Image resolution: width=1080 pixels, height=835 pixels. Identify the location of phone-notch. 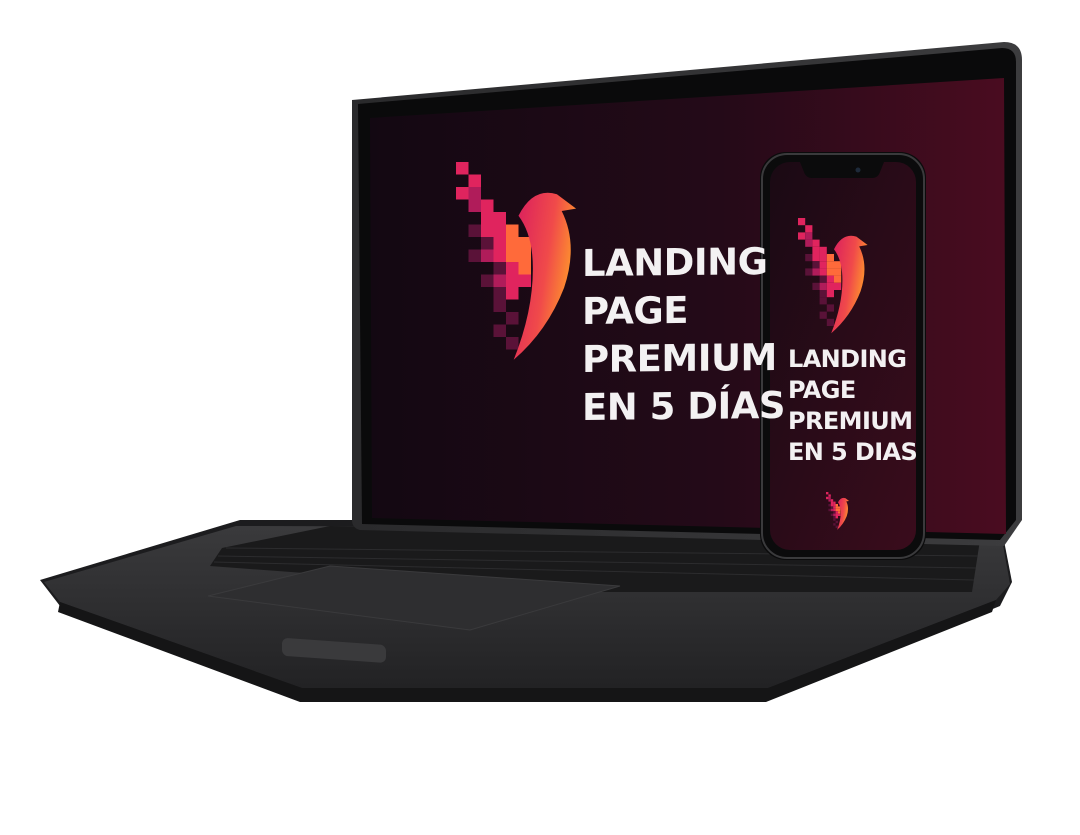
(842, 170).